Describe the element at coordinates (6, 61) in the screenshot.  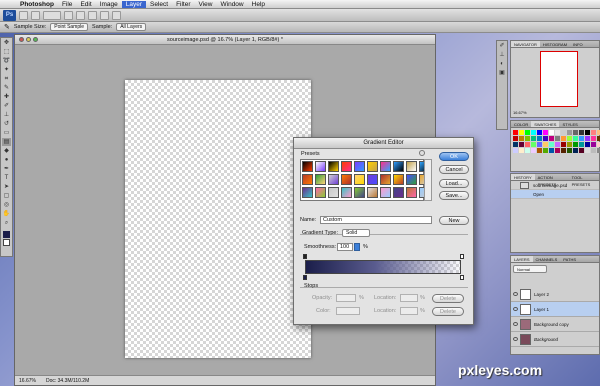
I see `lasso-tool-icon: ➰` at that location.